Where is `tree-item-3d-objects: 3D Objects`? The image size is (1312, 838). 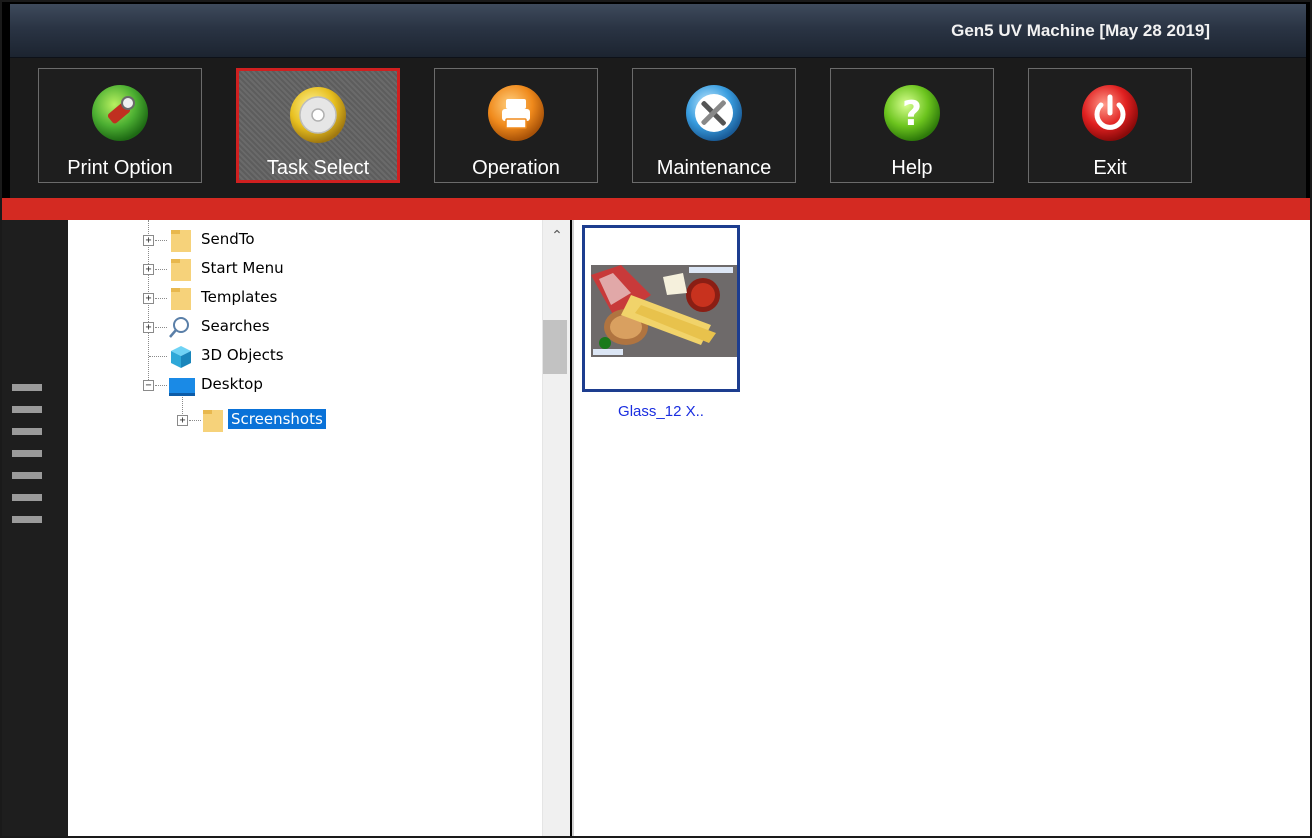 tree-item-3d-objects: 3D Objects is located at coordinates (303, 356).